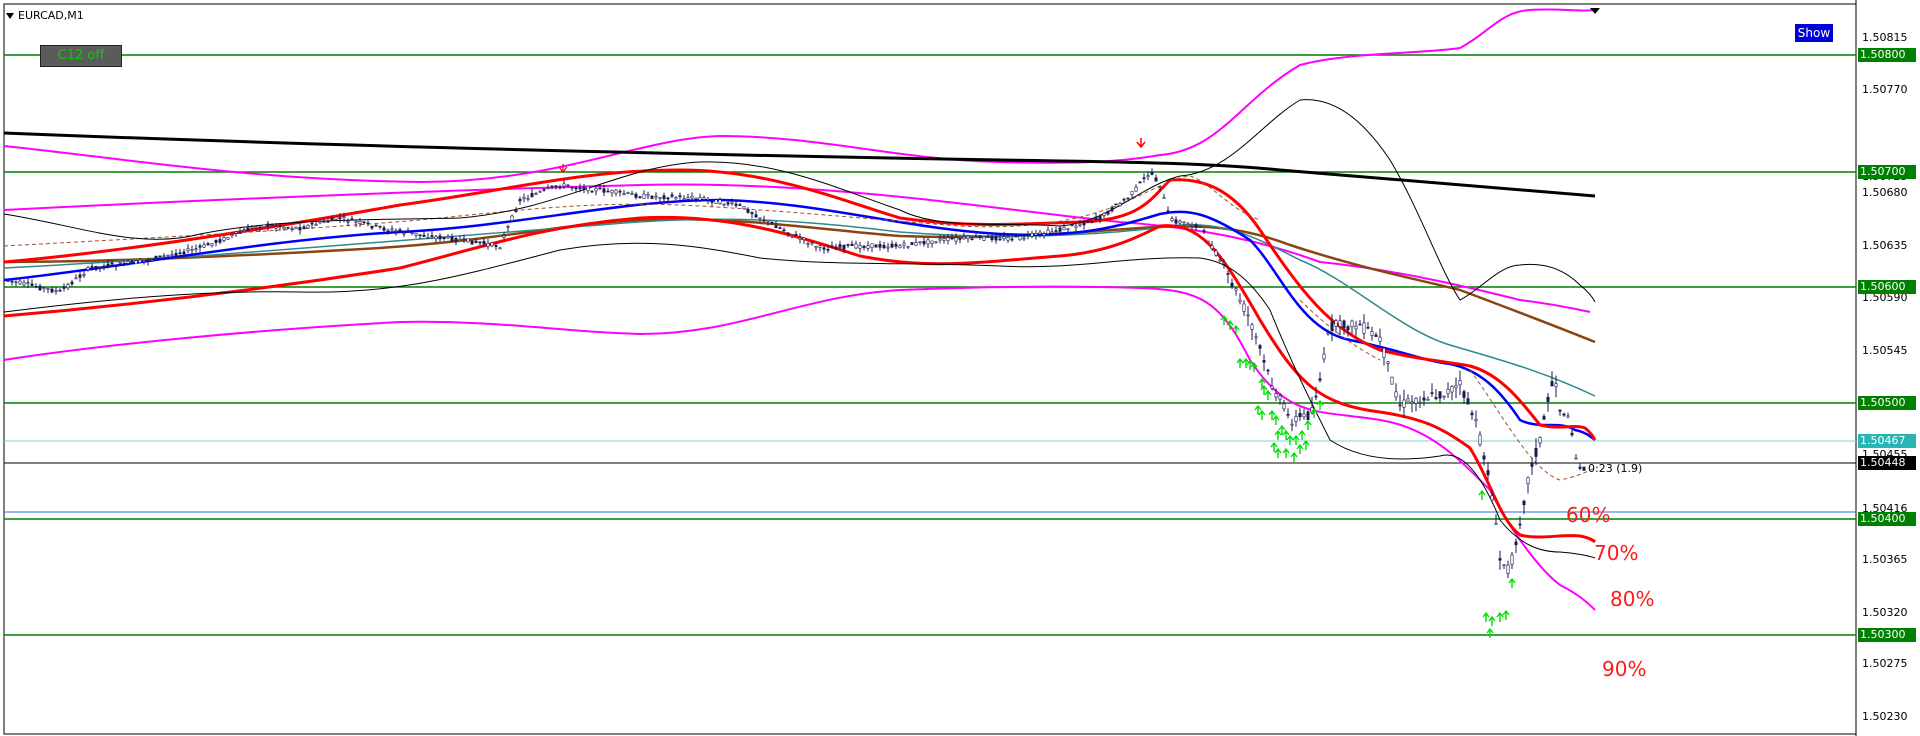  What do you see at coordinates (1885, 89) in the screenshot?
I see `price-tick-label: 1.50770` at bounding box center [1885, 89].